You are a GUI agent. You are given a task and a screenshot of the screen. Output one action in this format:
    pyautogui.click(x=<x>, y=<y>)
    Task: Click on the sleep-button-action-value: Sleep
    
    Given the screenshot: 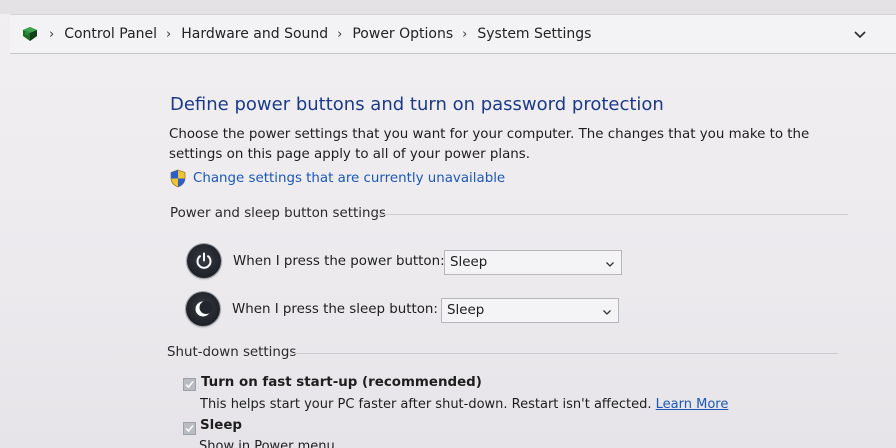 What is the action you would take?
    pyautogui.click(x=466, y=310)
    